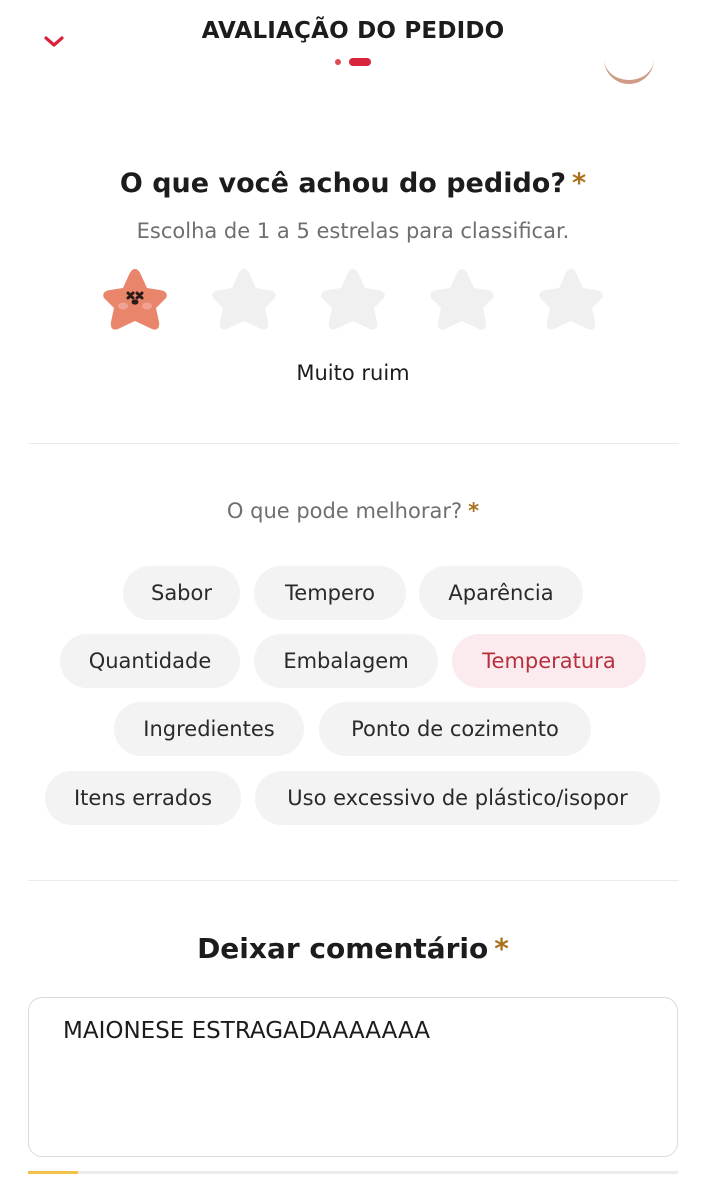  Describe the element at coordinates (629, 71) in the screenshot. I see `avatar` at that location.